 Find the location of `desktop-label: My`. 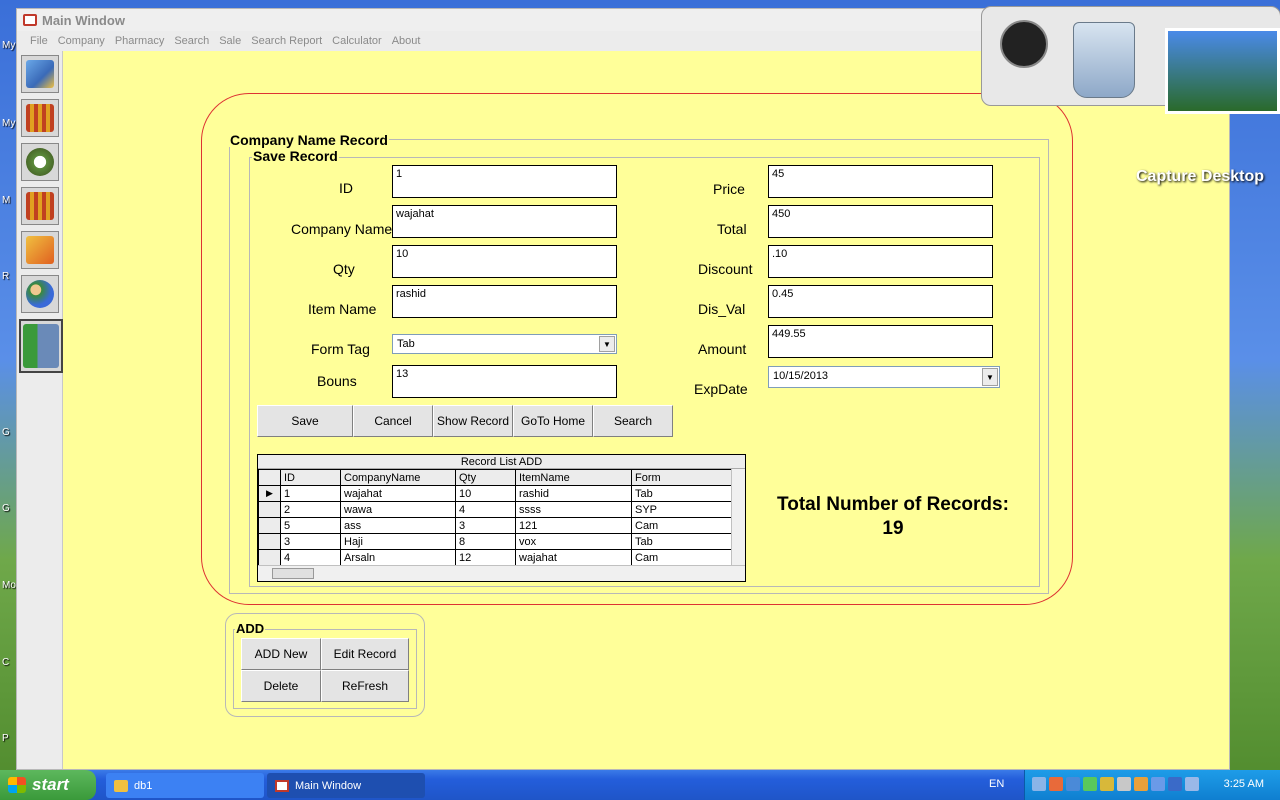

desktop-label: My is located at coordinates (9, 123).